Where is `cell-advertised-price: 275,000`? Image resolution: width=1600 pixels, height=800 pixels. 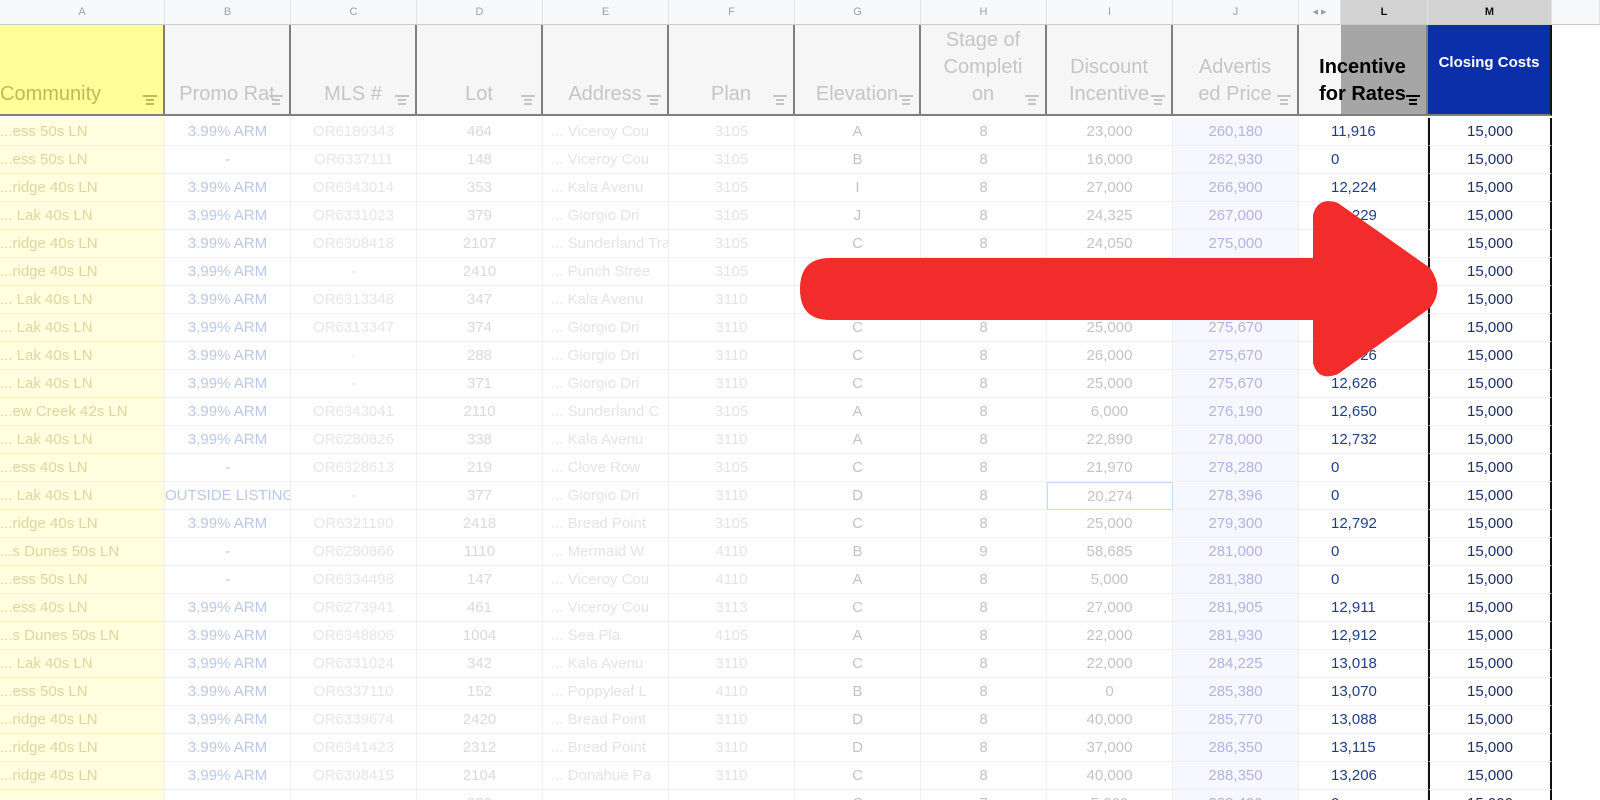
cell-advertised-price: 275,000 is located at coordinates (1236, 244).